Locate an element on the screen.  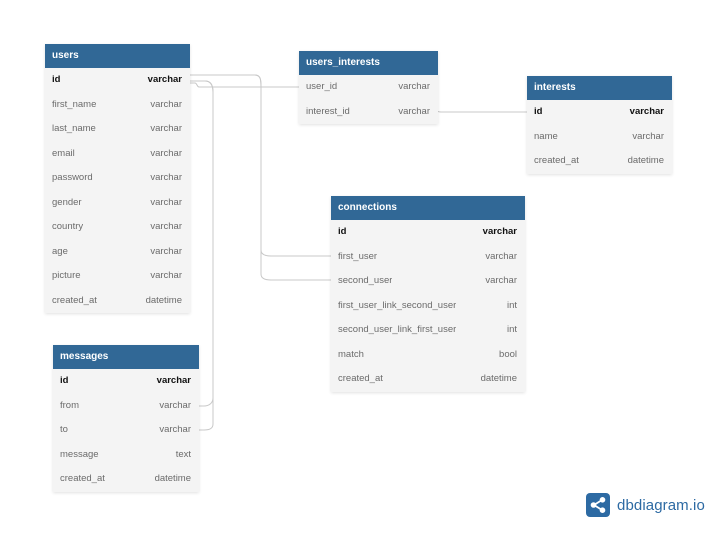
field-row: gender varchar is located at coordinates (117, 203).